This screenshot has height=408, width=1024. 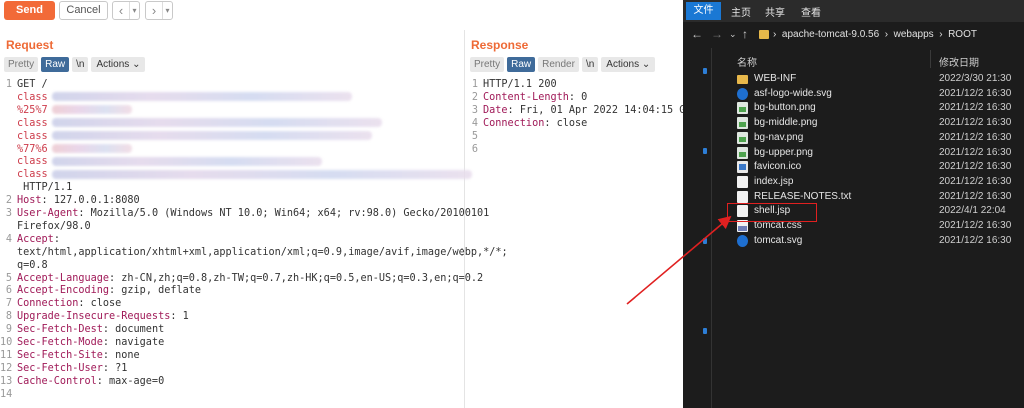 What do you see at coordinates (90, 343) in the screenshot?
I see `code-line: Sec-Fetch-Mode: navigate` at bounding box center [90, 343].